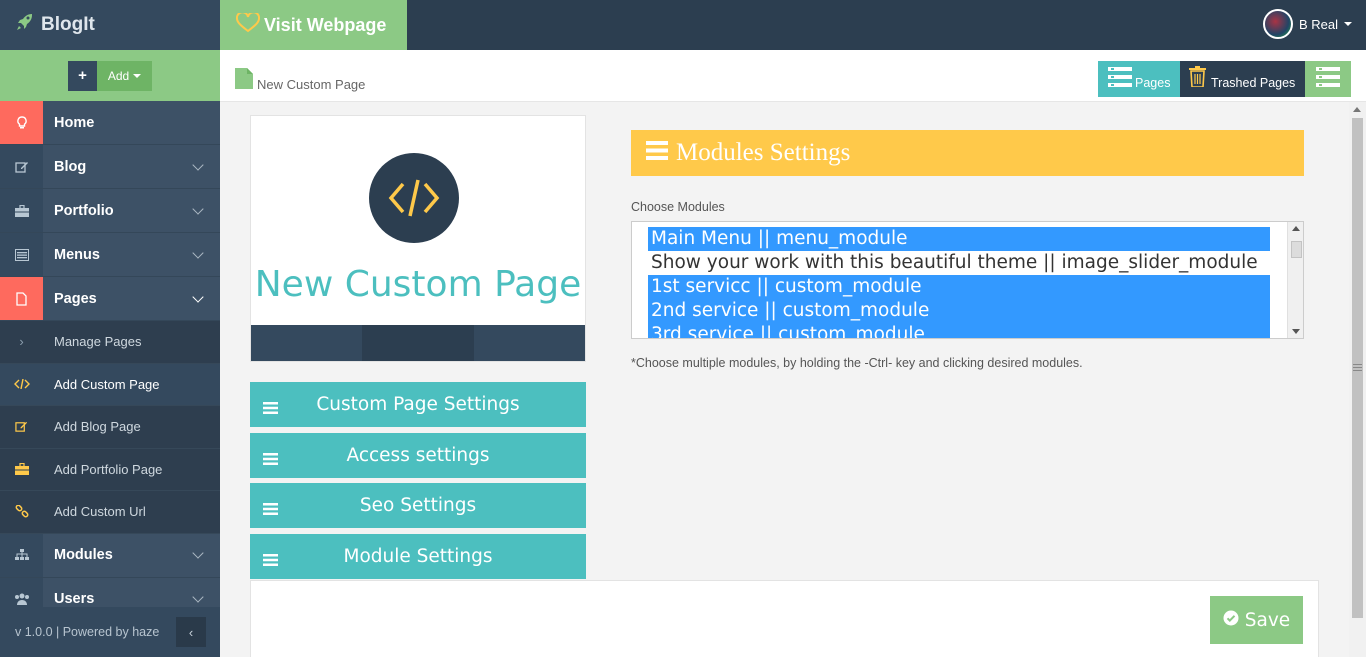 This screenshot has height=657, width=1366. I want to click on save-button: Save, so click(1256, 620).